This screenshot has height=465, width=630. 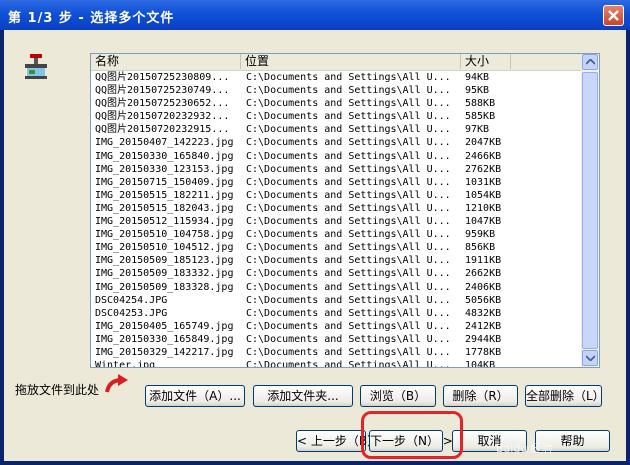 What do you see at coordinates (483, 352) in the screenshot?
I see `file-size: 1778KB` at bounding box center [483, 352].